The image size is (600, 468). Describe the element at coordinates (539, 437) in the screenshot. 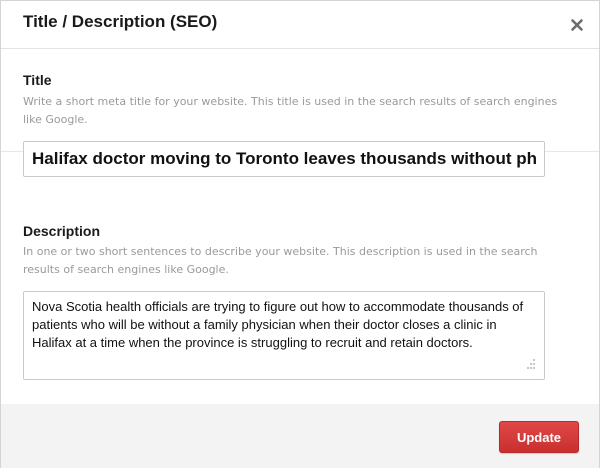

I see `update-button: Update` at that location.